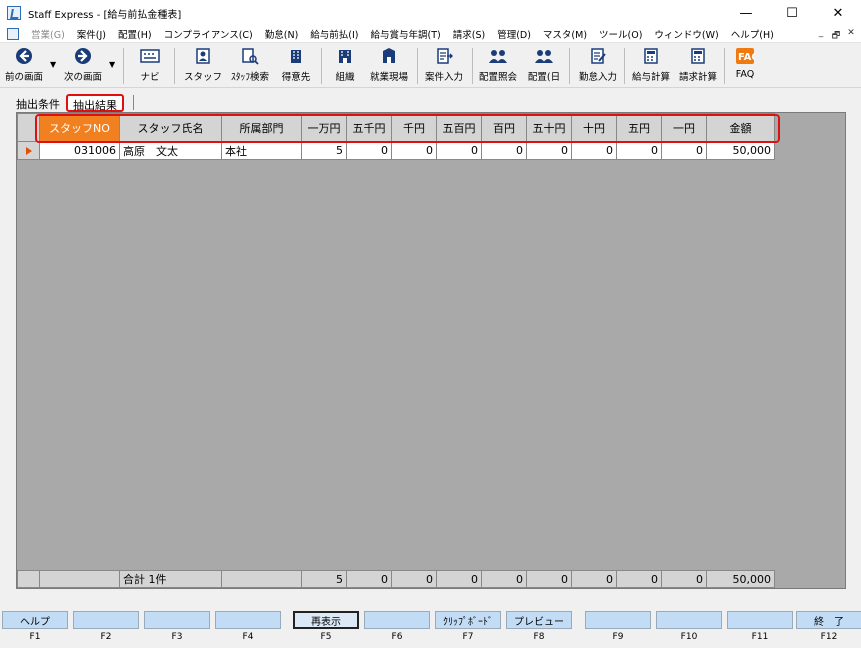 This screenshot has height=648, width=861. Describe the element at coordinates (250, 66) in the screenshot. I see `staff-search-button: ｽﾀｯﾌ検索` at that location.